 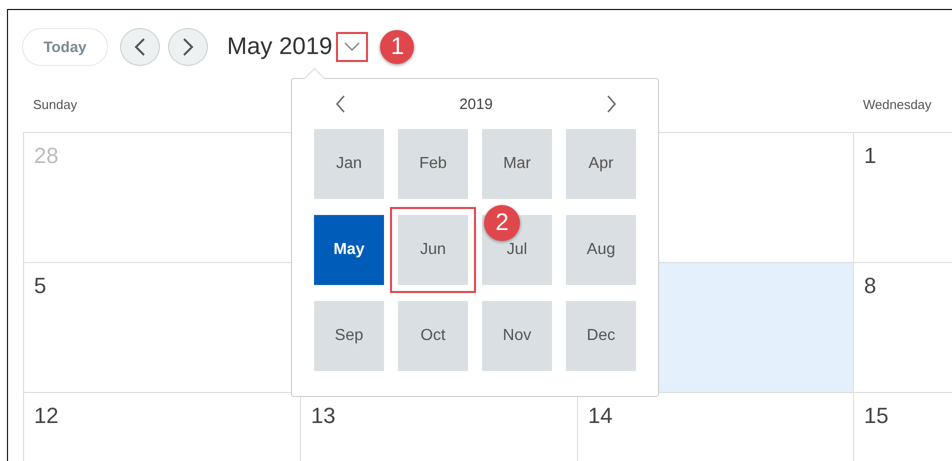 I want to click on today-button: Today, so click(x=65, y=47).